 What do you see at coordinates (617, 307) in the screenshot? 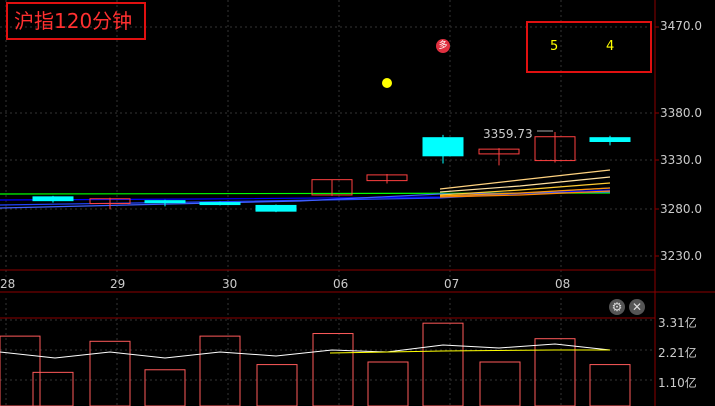
I see `gear-icon: ⚙` at bounding box center [617, 307].